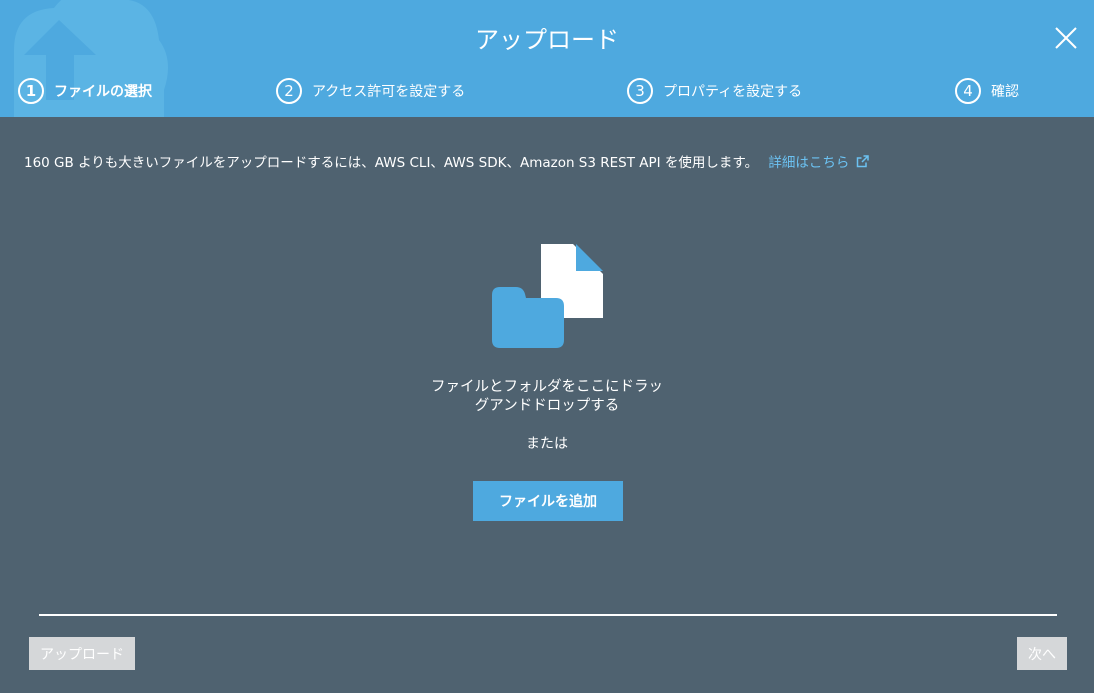  I want to click on step-number: 1, so click(31, 91).